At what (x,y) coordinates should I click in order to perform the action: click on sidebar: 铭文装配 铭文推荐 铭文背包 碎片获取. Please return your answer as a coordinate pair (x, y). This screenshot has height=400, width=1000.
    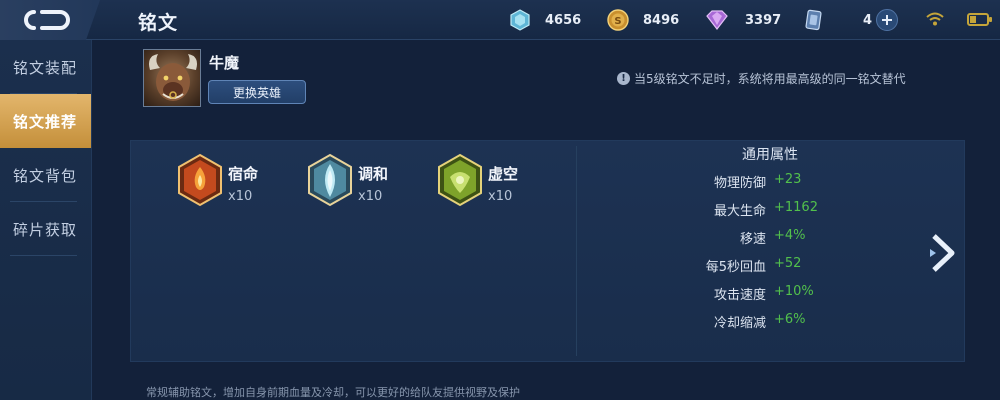
    Looking at the image, I should click on (46, 220).